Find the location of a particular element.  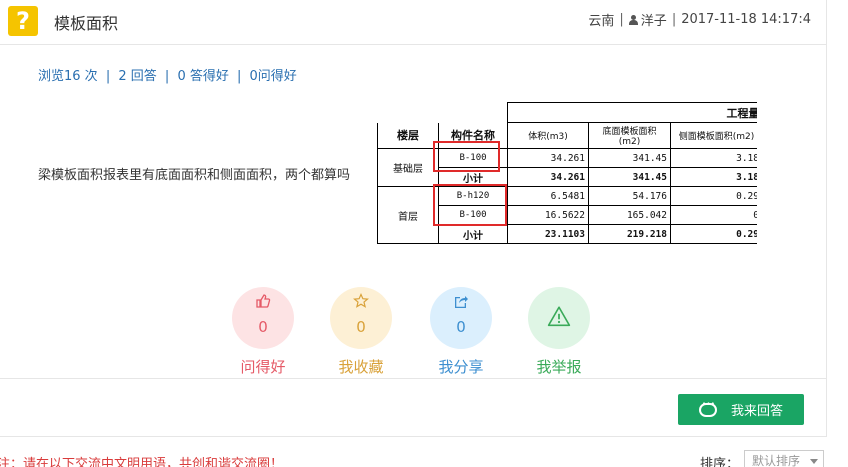

table-header-bottom: 底面模板面积(m2) is located at coordinates (629, 135).